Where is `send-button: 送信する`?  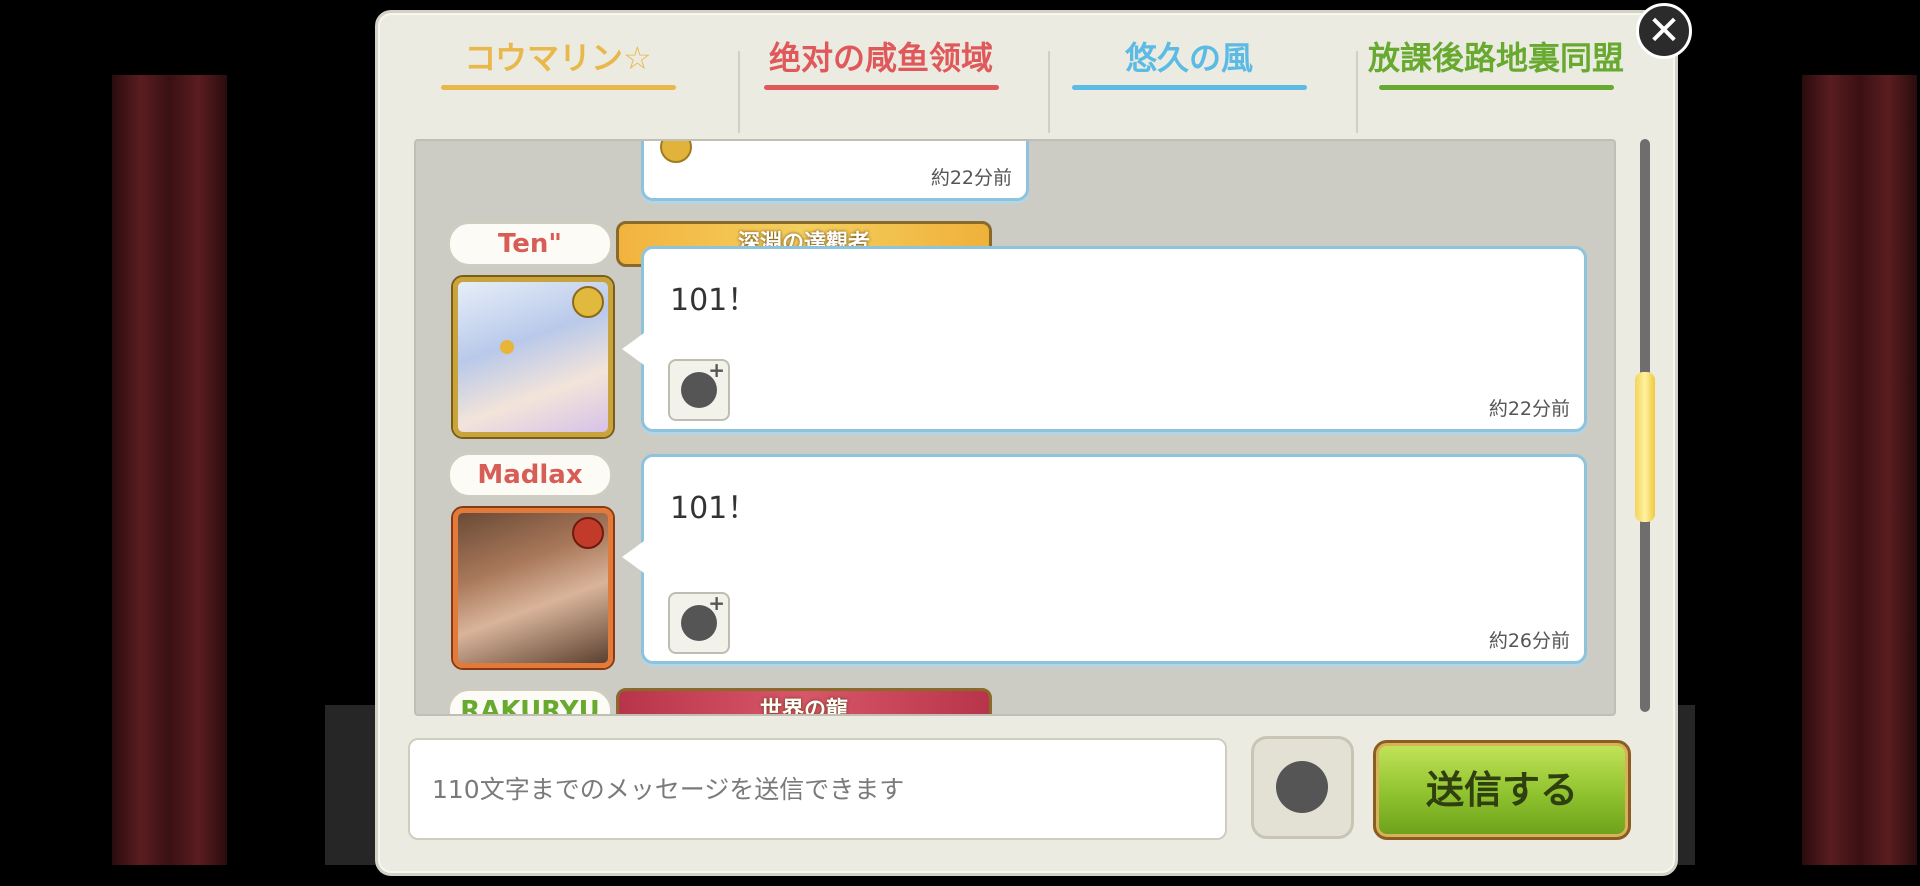 send-button: 送信する is located at coordinates (1502, 790).